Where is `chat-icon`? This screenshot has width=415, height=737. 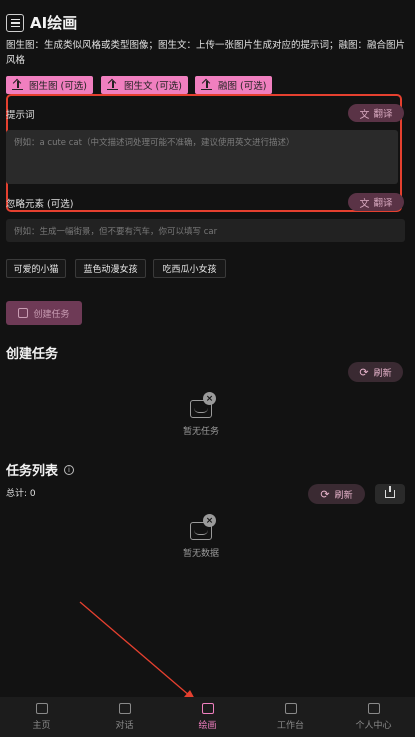
chat-icon is located at coordinates (124, 708).